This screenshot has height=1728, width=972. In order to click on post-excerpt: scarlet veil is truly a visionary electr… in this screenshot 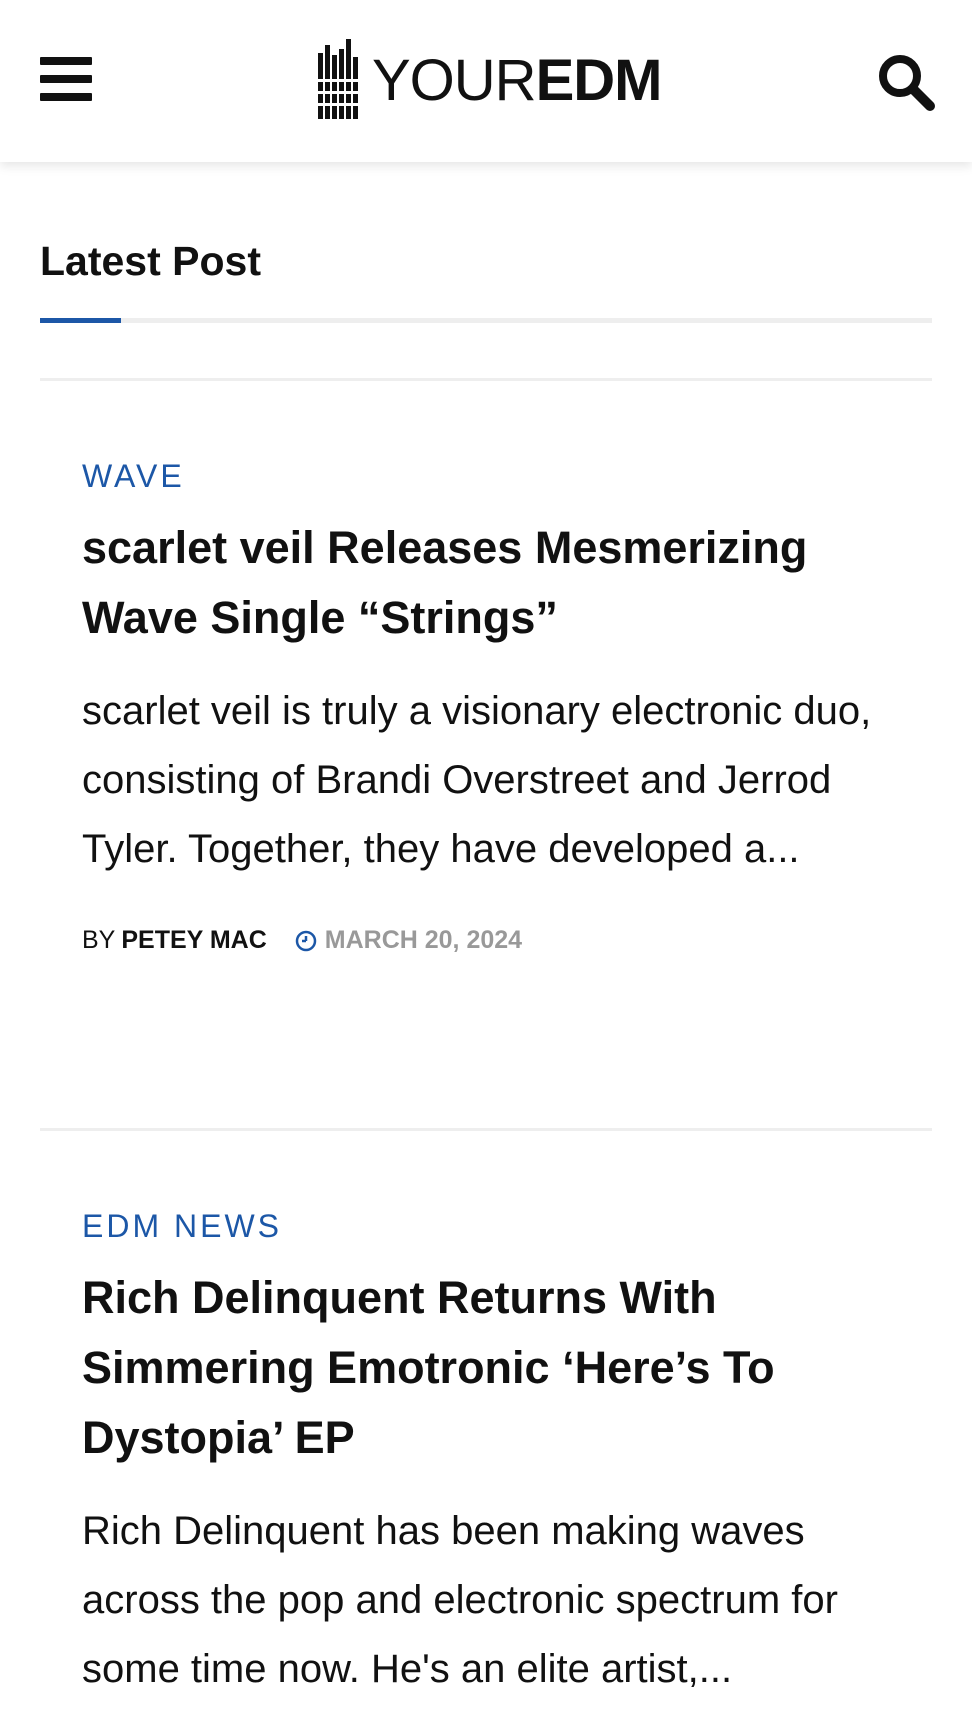, I will do `click(477, 780)`.